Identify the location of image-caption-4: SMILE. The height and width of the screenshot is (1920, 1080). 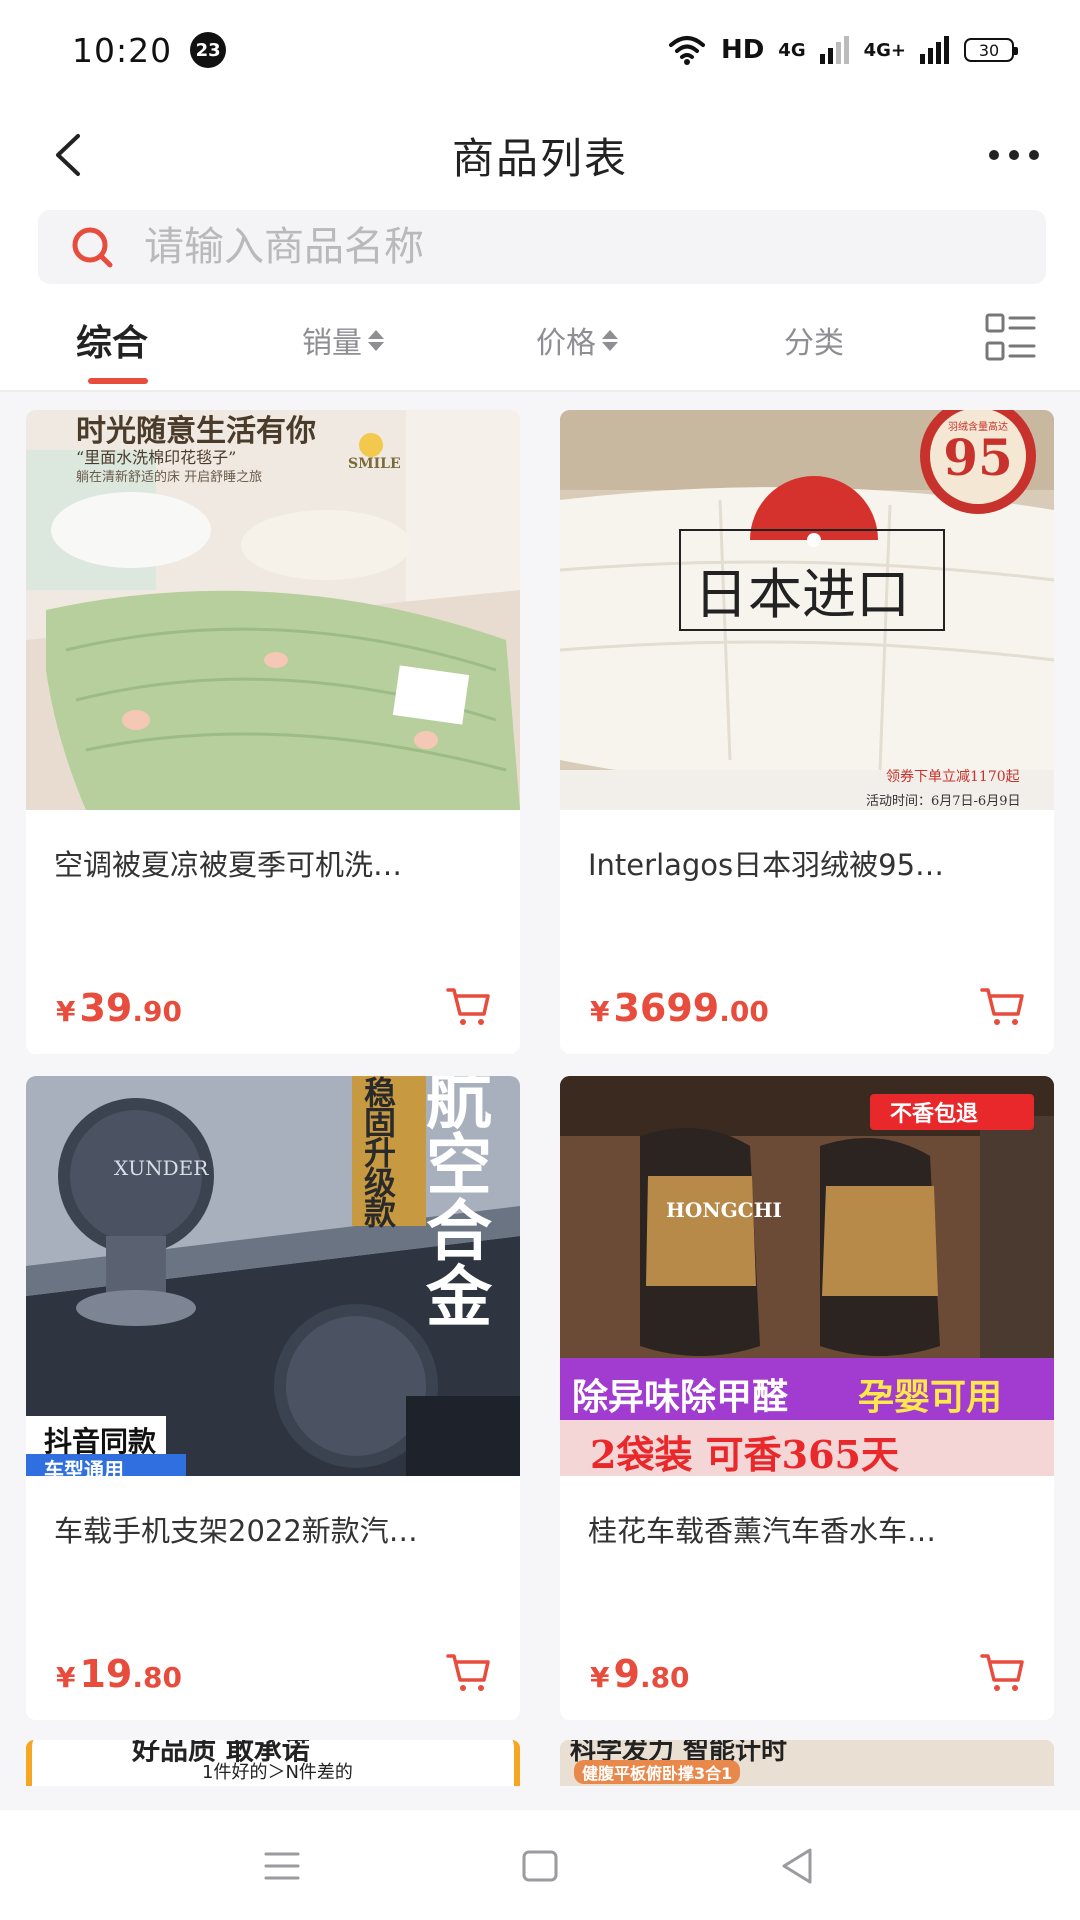
(374, 464).